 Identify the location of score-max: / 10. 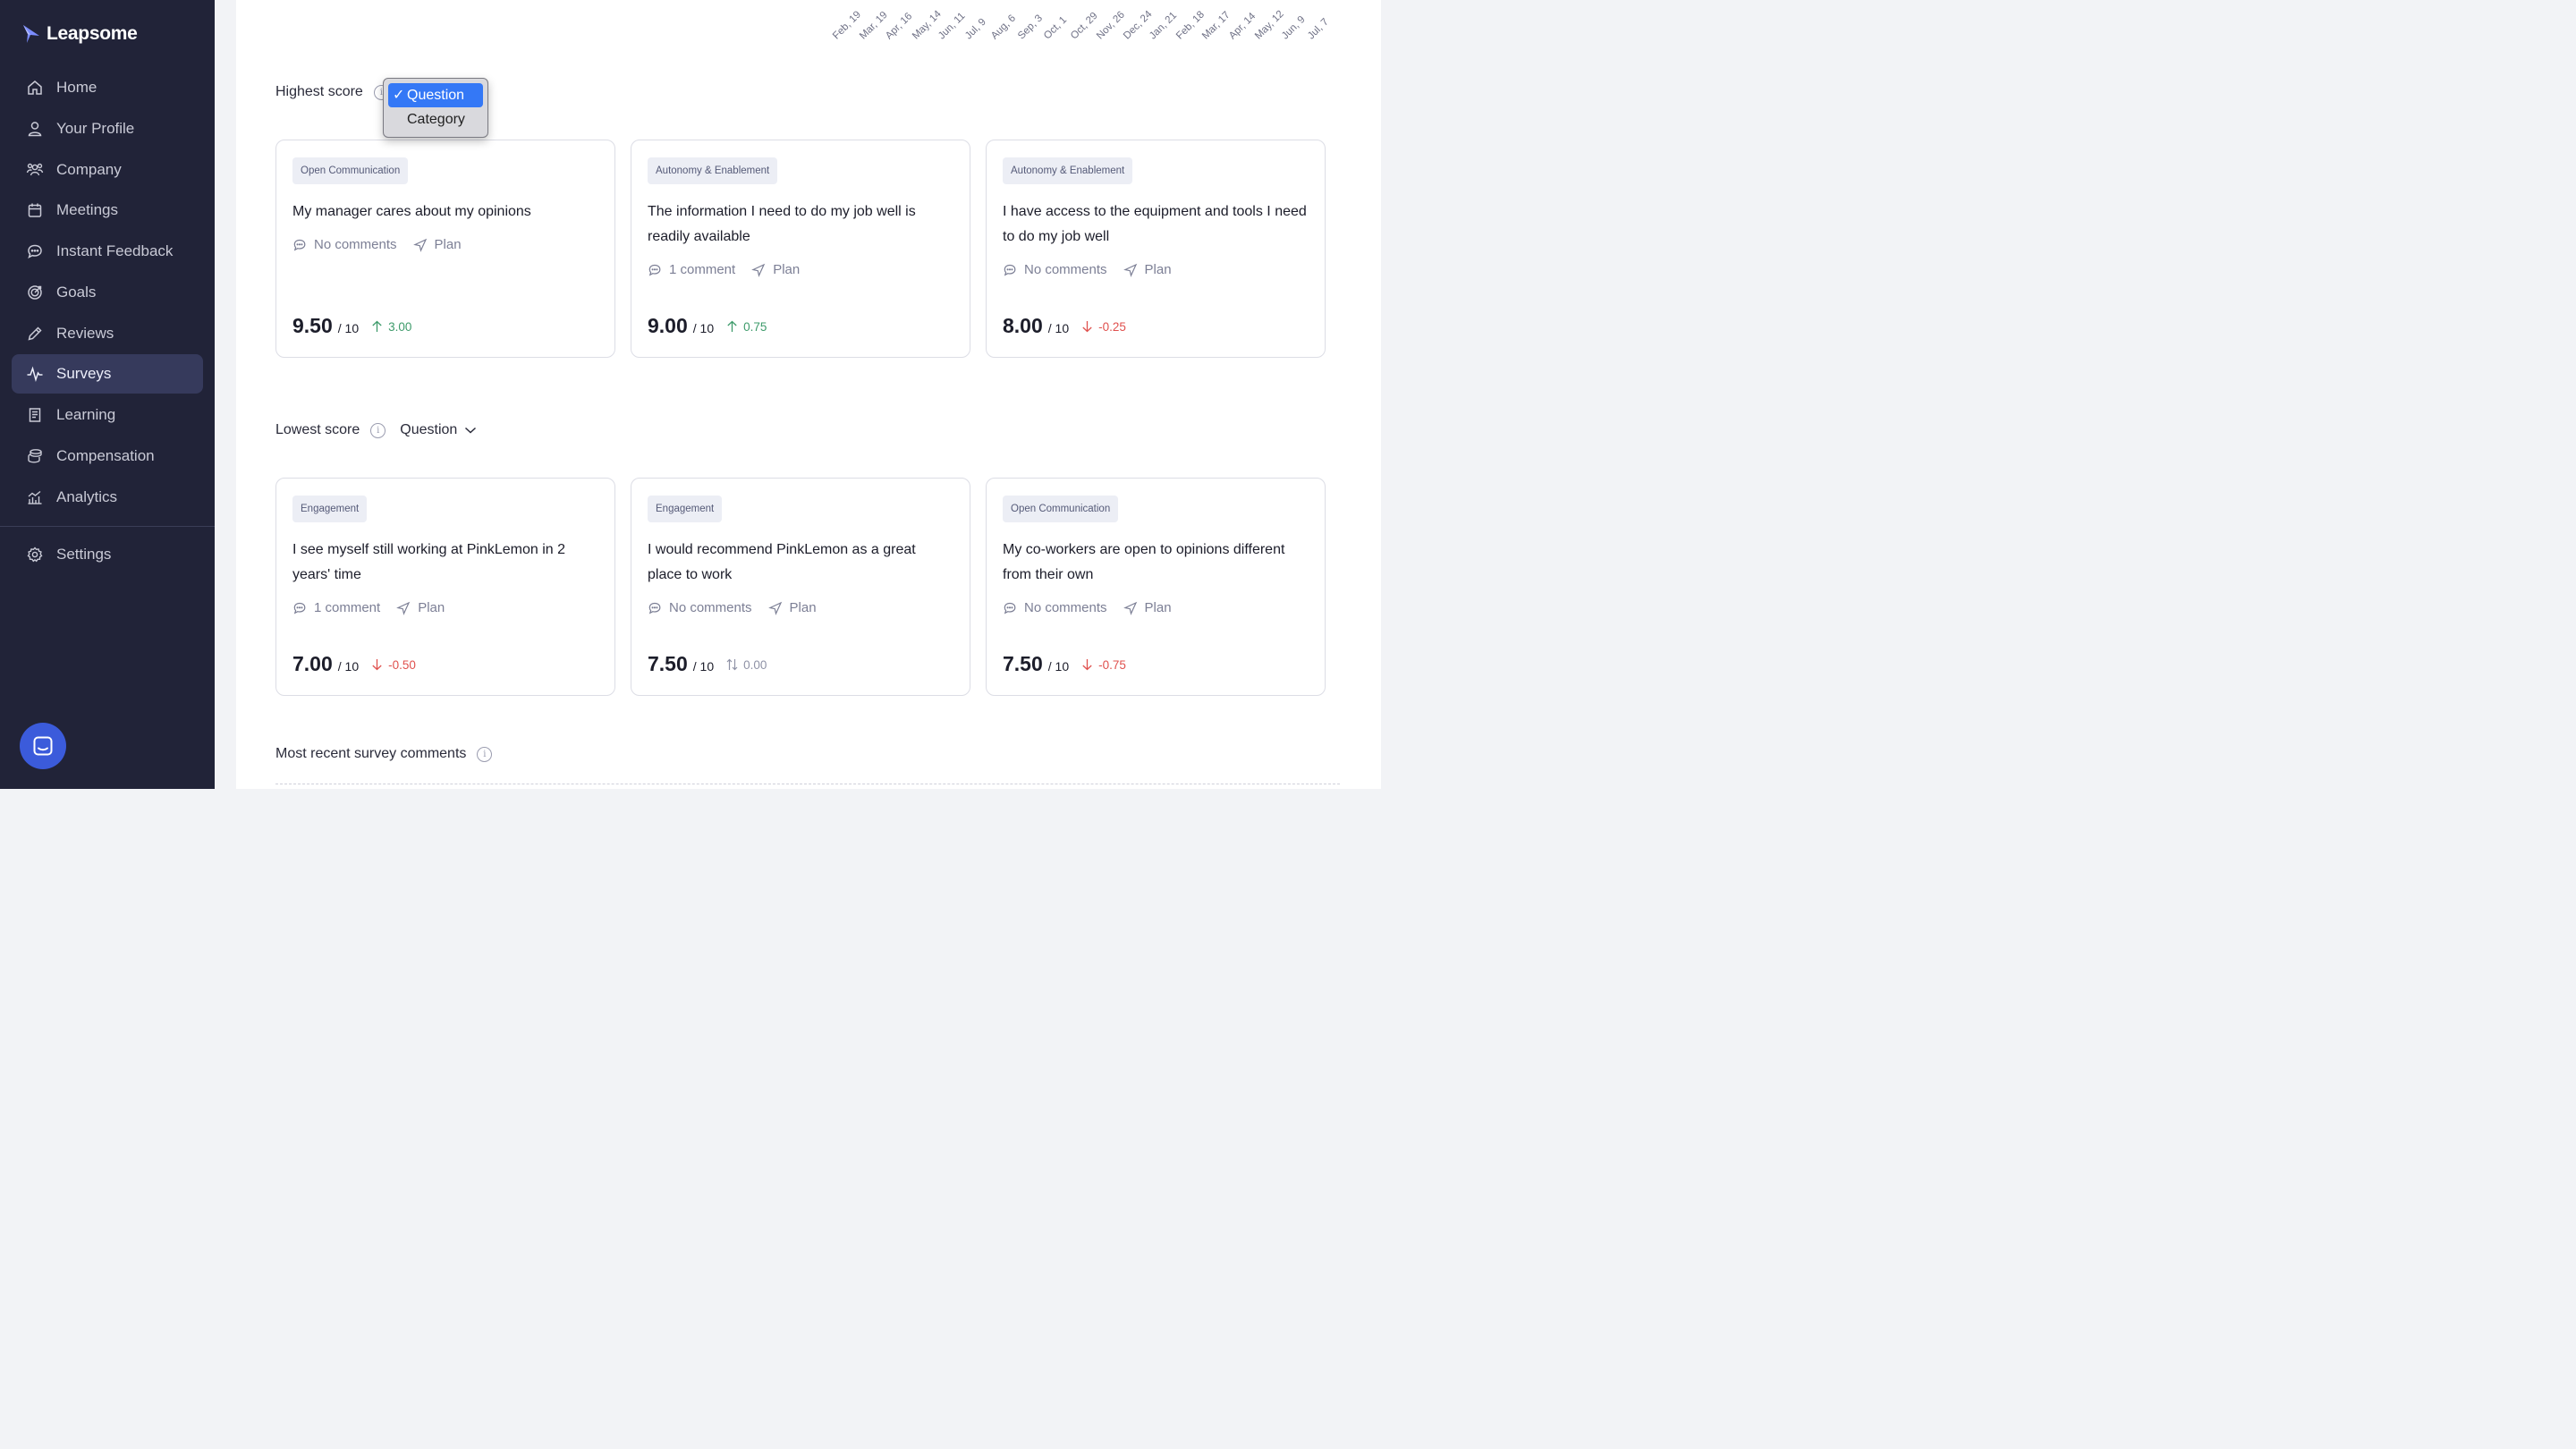
(703, 666).